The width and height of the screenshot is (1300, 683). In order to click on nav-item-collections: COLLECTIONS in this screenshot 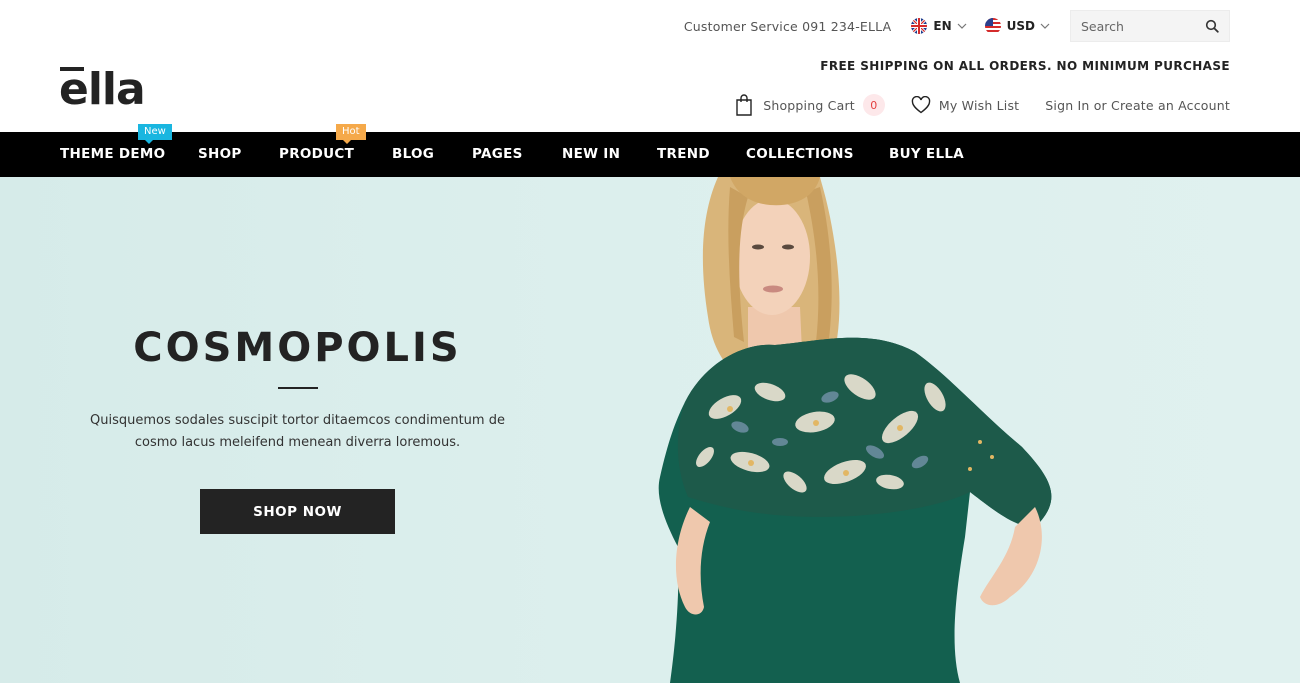, I will do `click(800, 154)`.